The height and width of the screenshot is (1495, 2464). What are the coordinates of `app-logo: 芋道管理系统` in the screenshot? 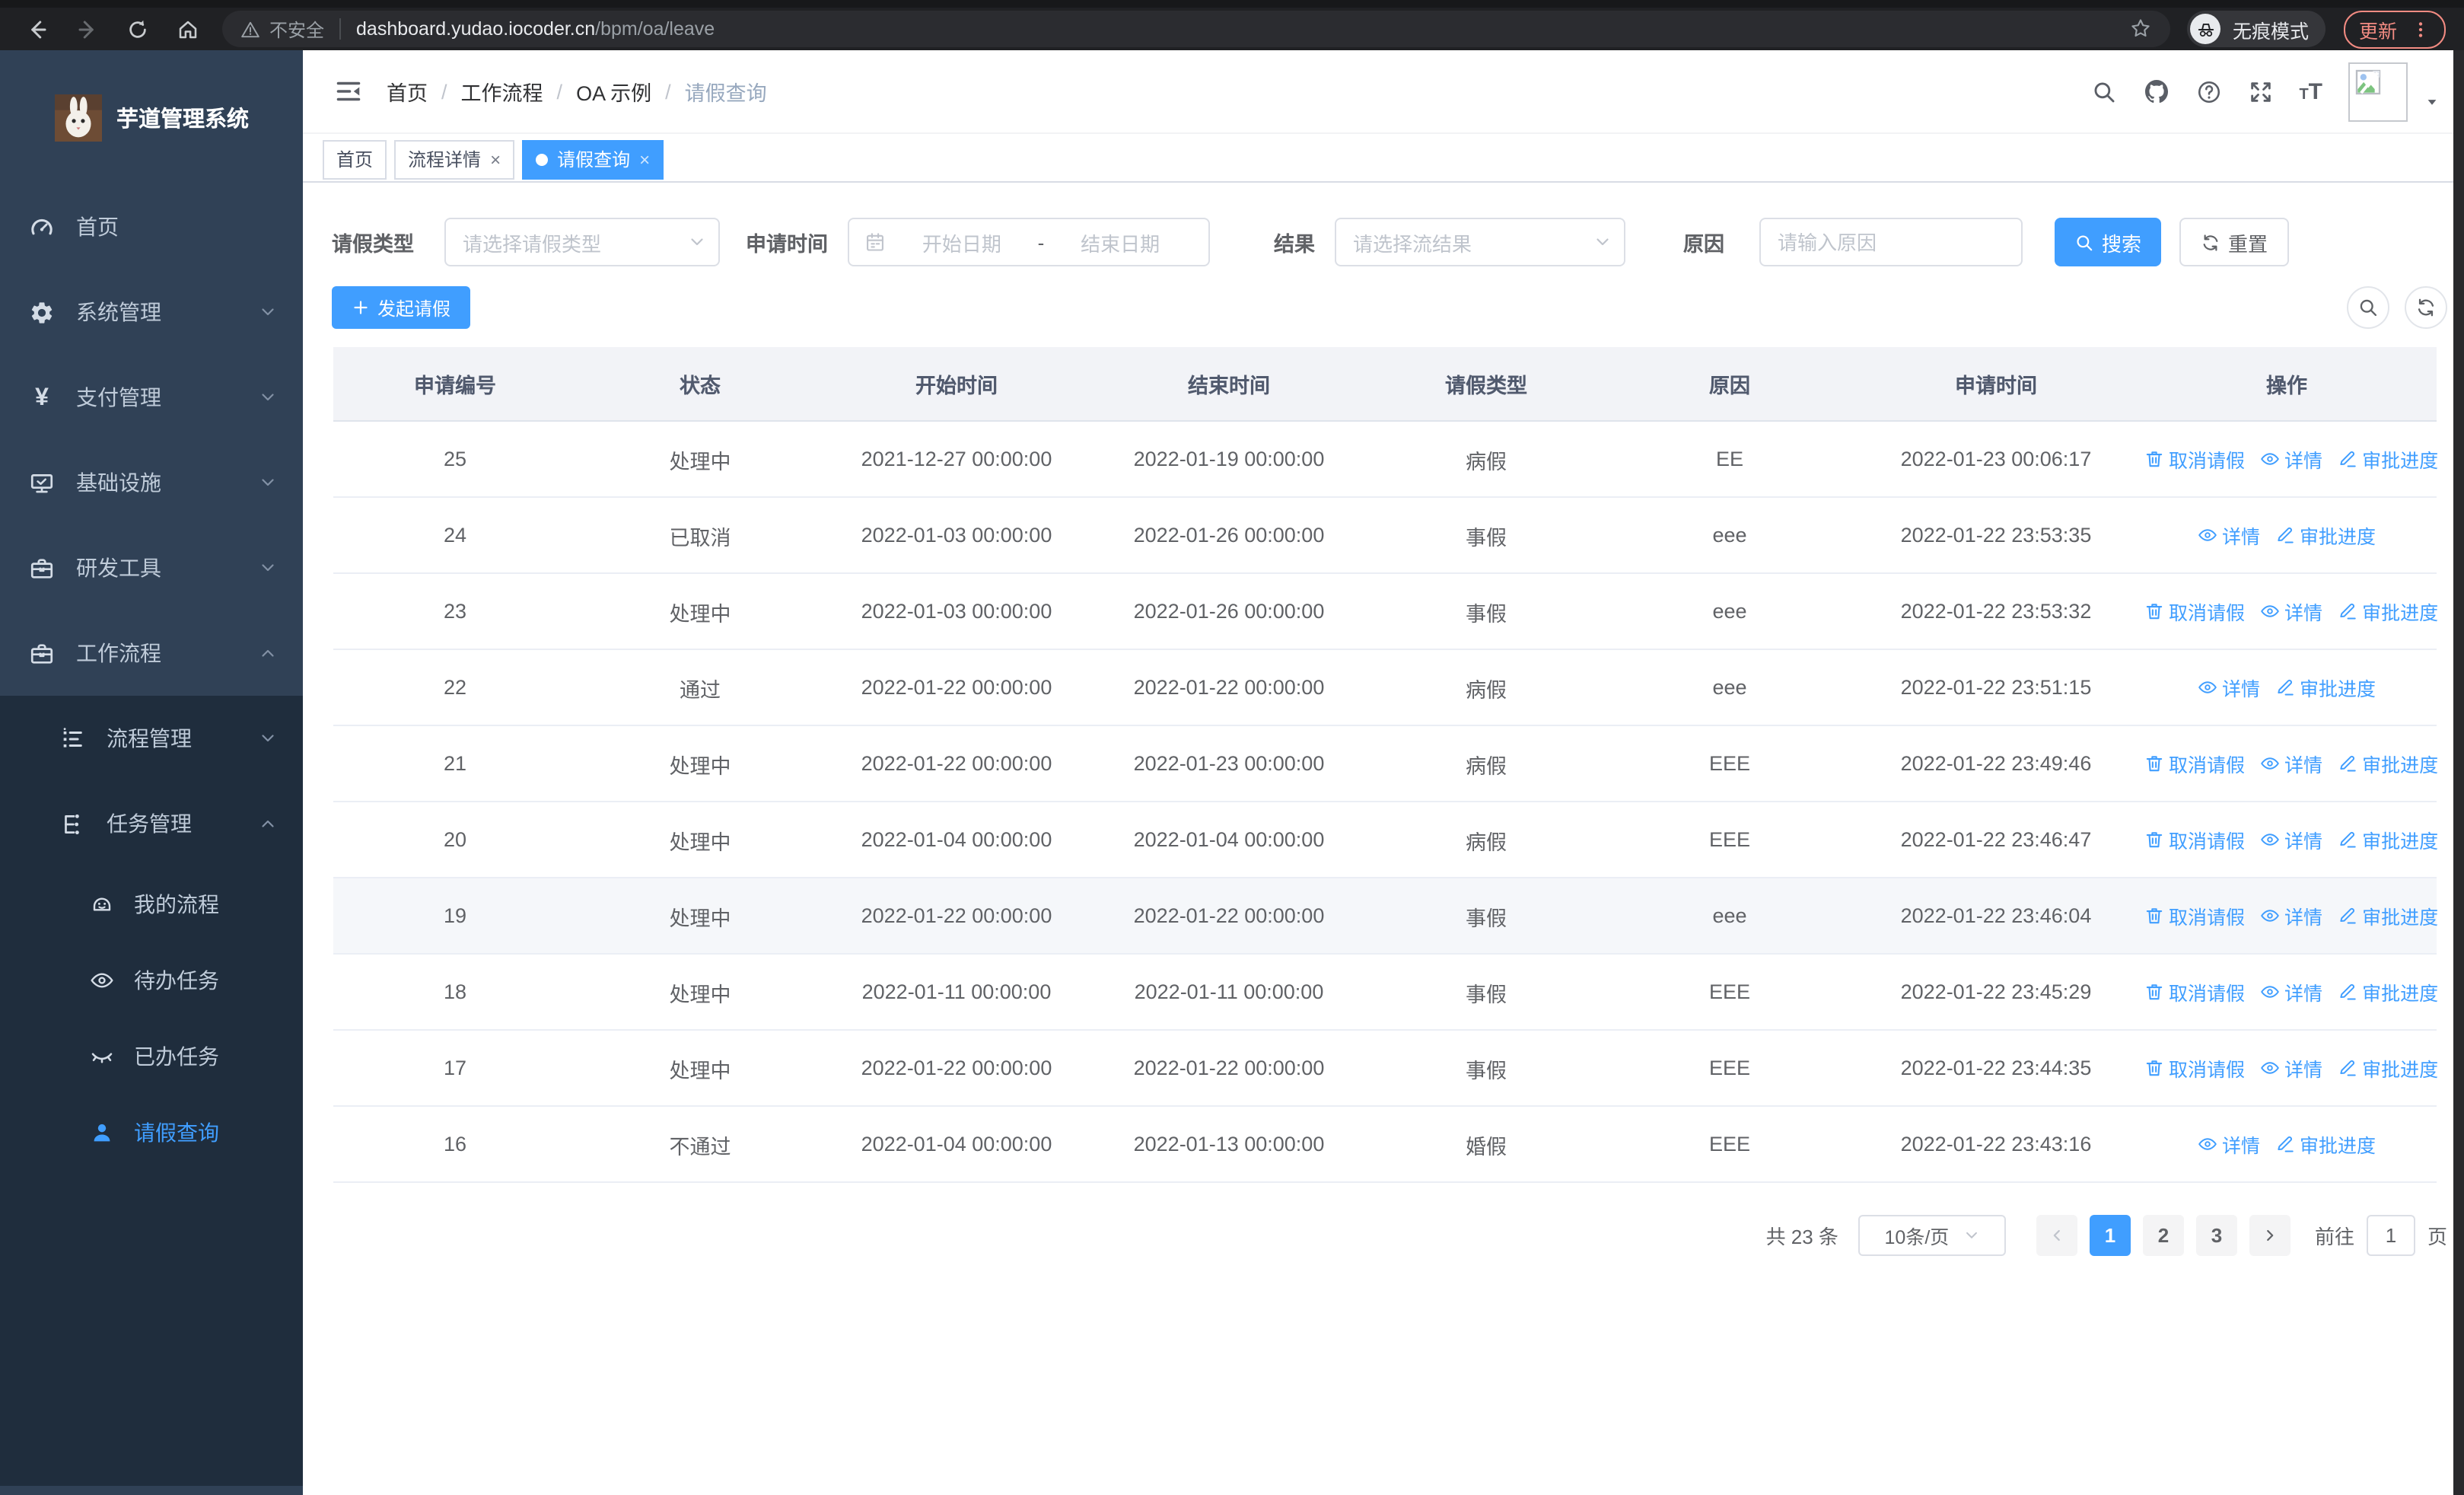 It's located at (151, 117).